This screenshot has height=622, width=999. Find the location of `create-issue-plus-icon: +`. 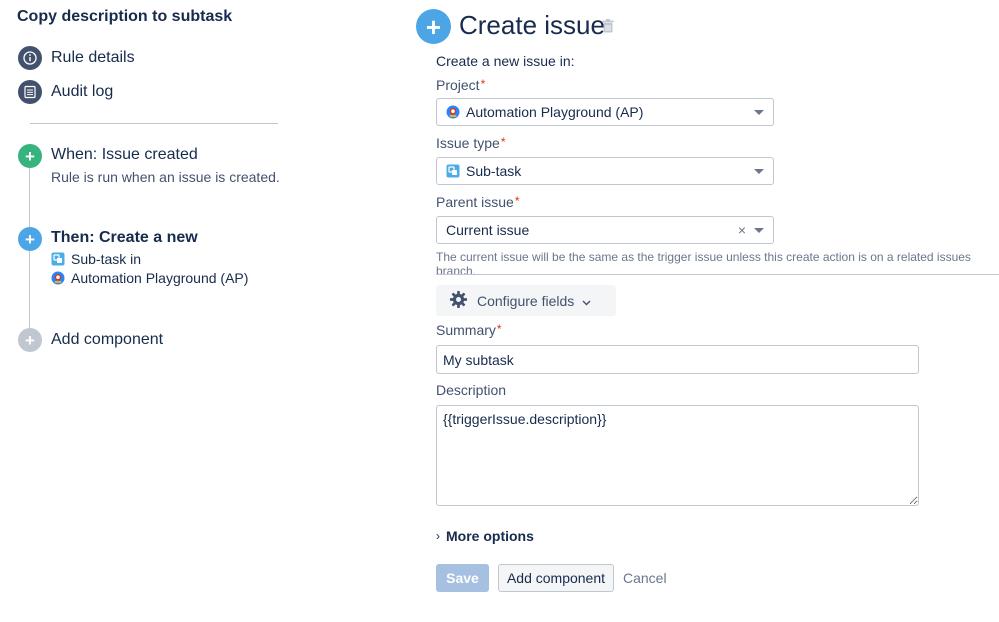

create-issue-plus-icon: + is located at coordinates (433, 26).